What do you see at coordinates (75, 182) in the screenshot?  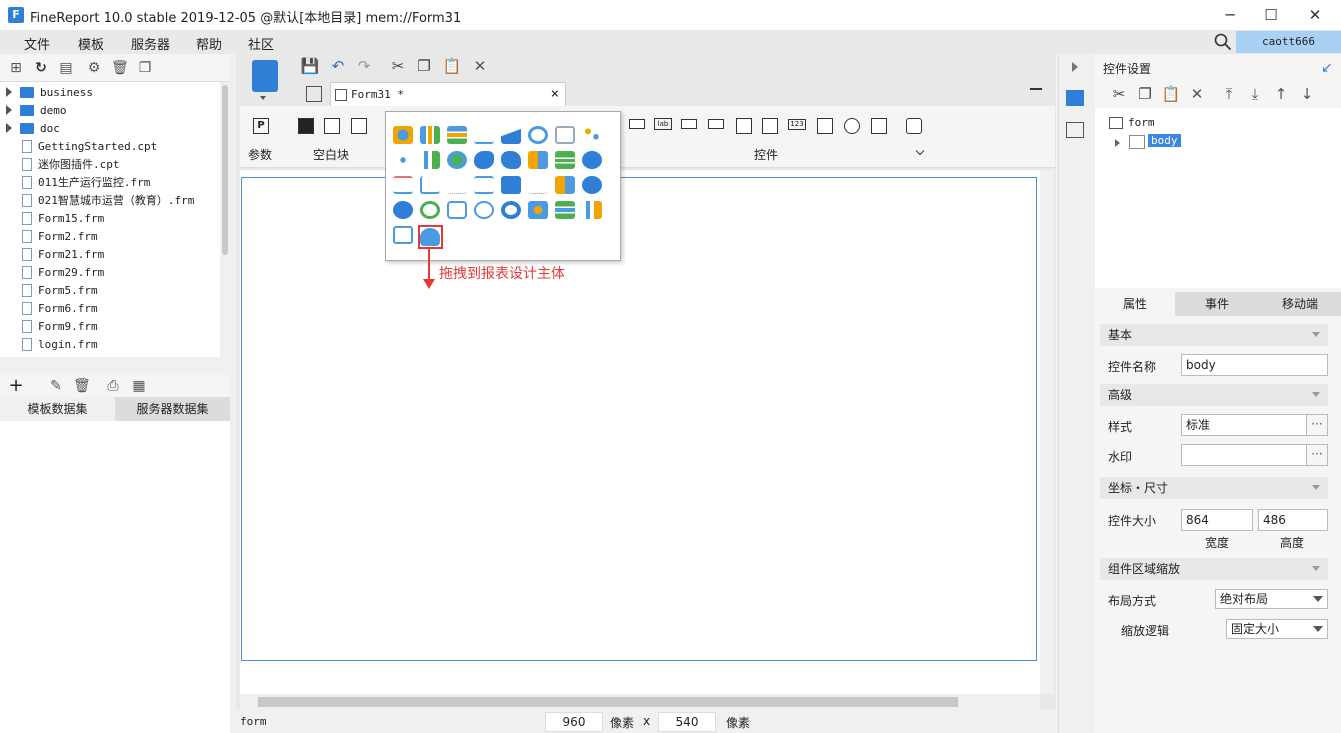 I see `tree-file: 011生产运行监控.frm` at bounding box center [75, 182].